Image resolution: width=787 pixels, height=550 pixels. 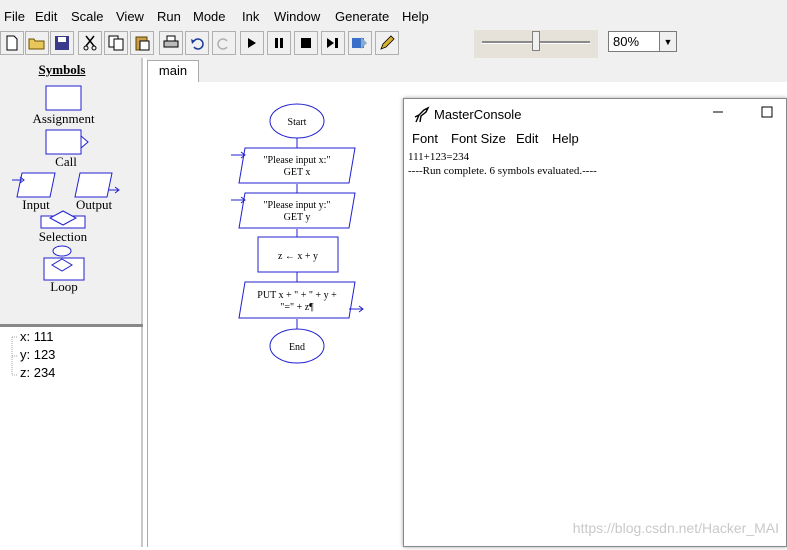 What do you see at coordinates (66, 161) in the screenshot?
I see `call-label: Call` at bounding box center [66, 161].